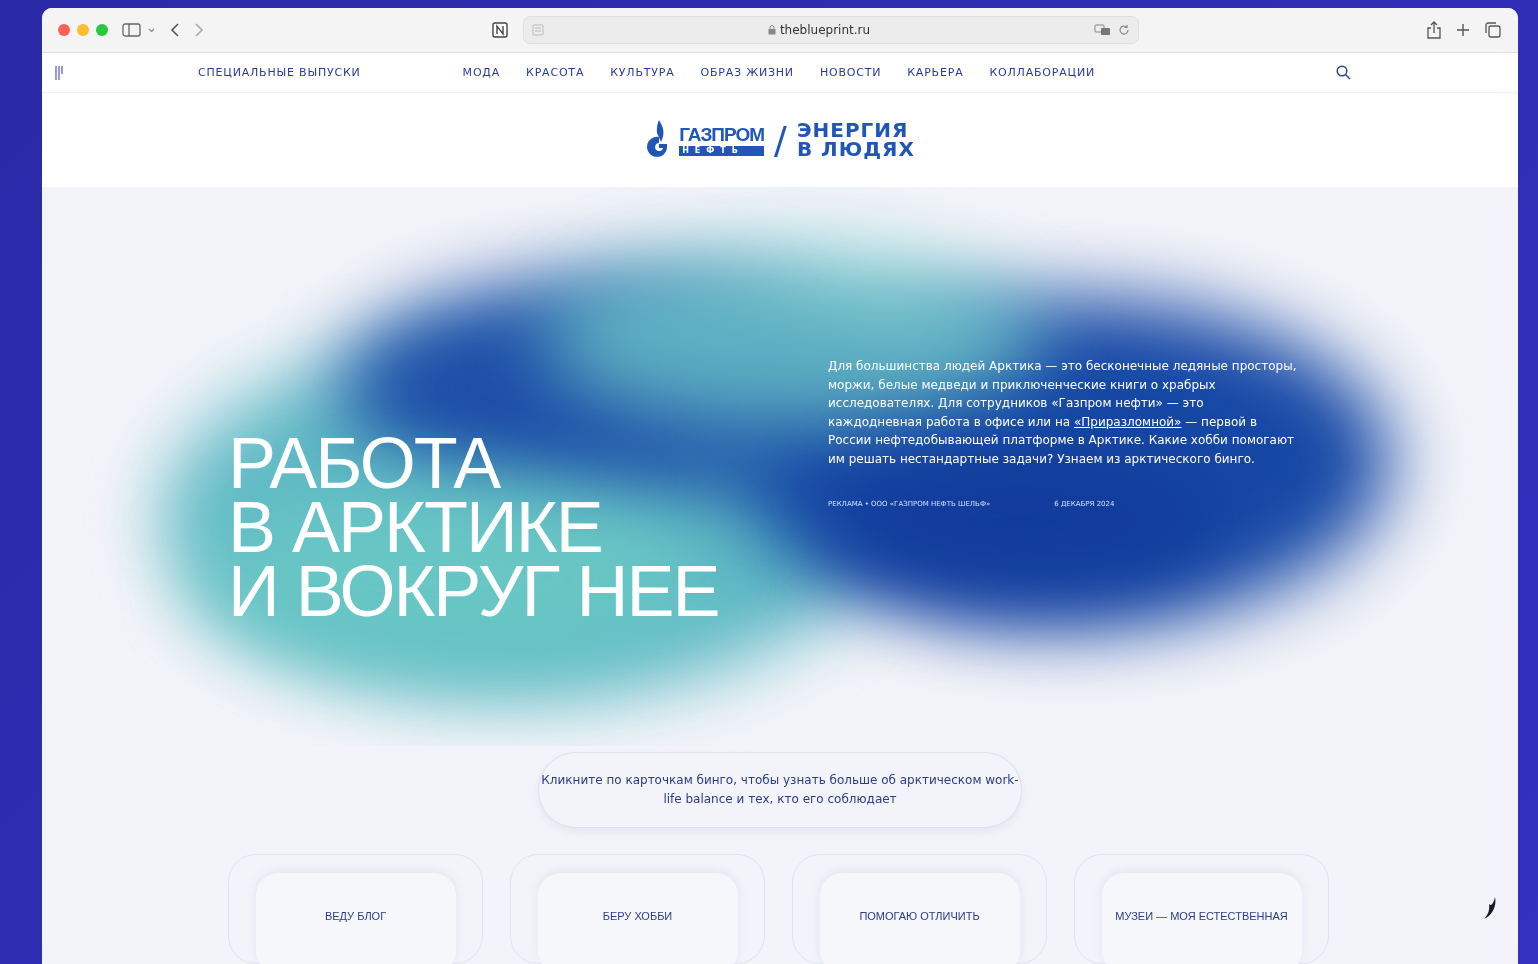  I want to click on intro-paragraph: Для большинства людей Арктика — это бесконечные ледяные просторы, моржи, белые медведи и приключенческие книги о храбрых исследователях. Для сотрудников «Газпром нефти» — это каждодневная работа в офисе или на «Приразломной» — первой в России нефтедобывающей платформе в Арктике. Какие хобби помогают им решать нестандартные задачи? Узнаем из арктического бинго., so click(1063, 413).